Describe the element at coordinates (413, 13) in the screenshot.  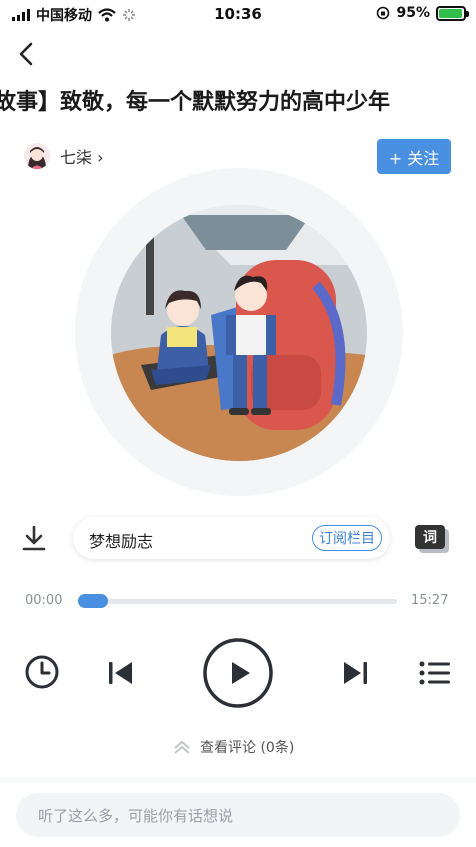
I see `battery-percent: 95%` at that location.